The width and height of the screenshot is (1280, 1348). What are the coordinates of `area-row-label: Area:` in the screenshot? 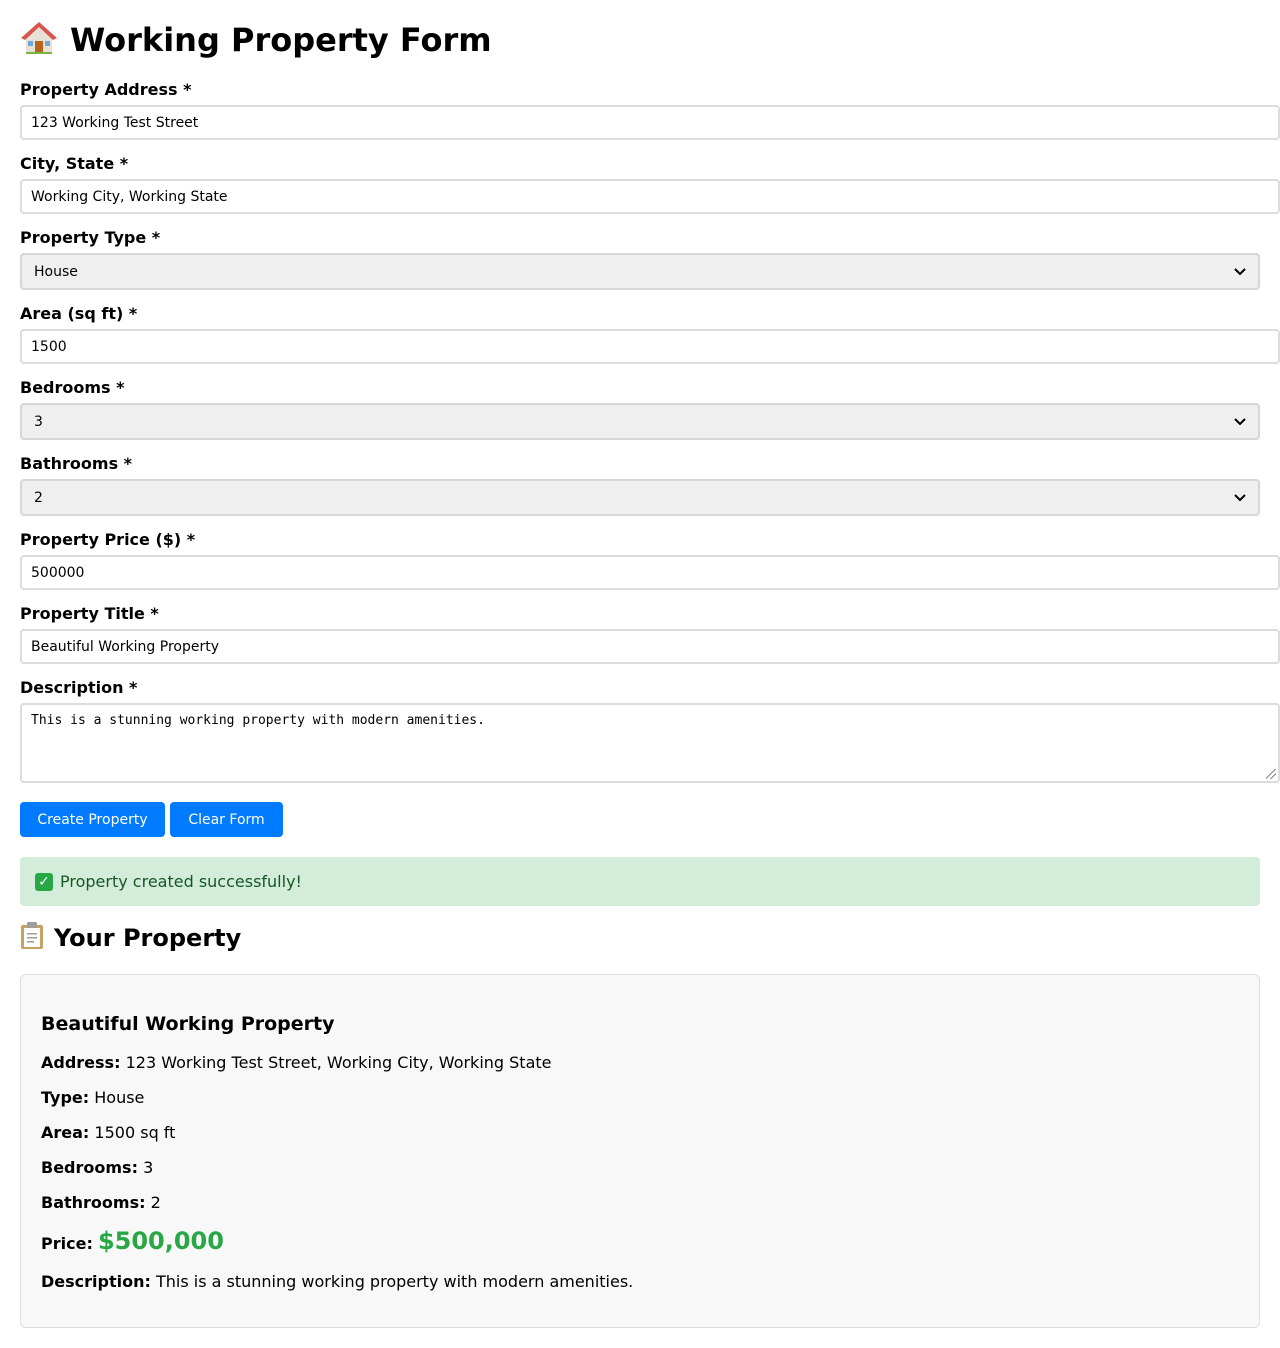 It's located at (65, 1132).